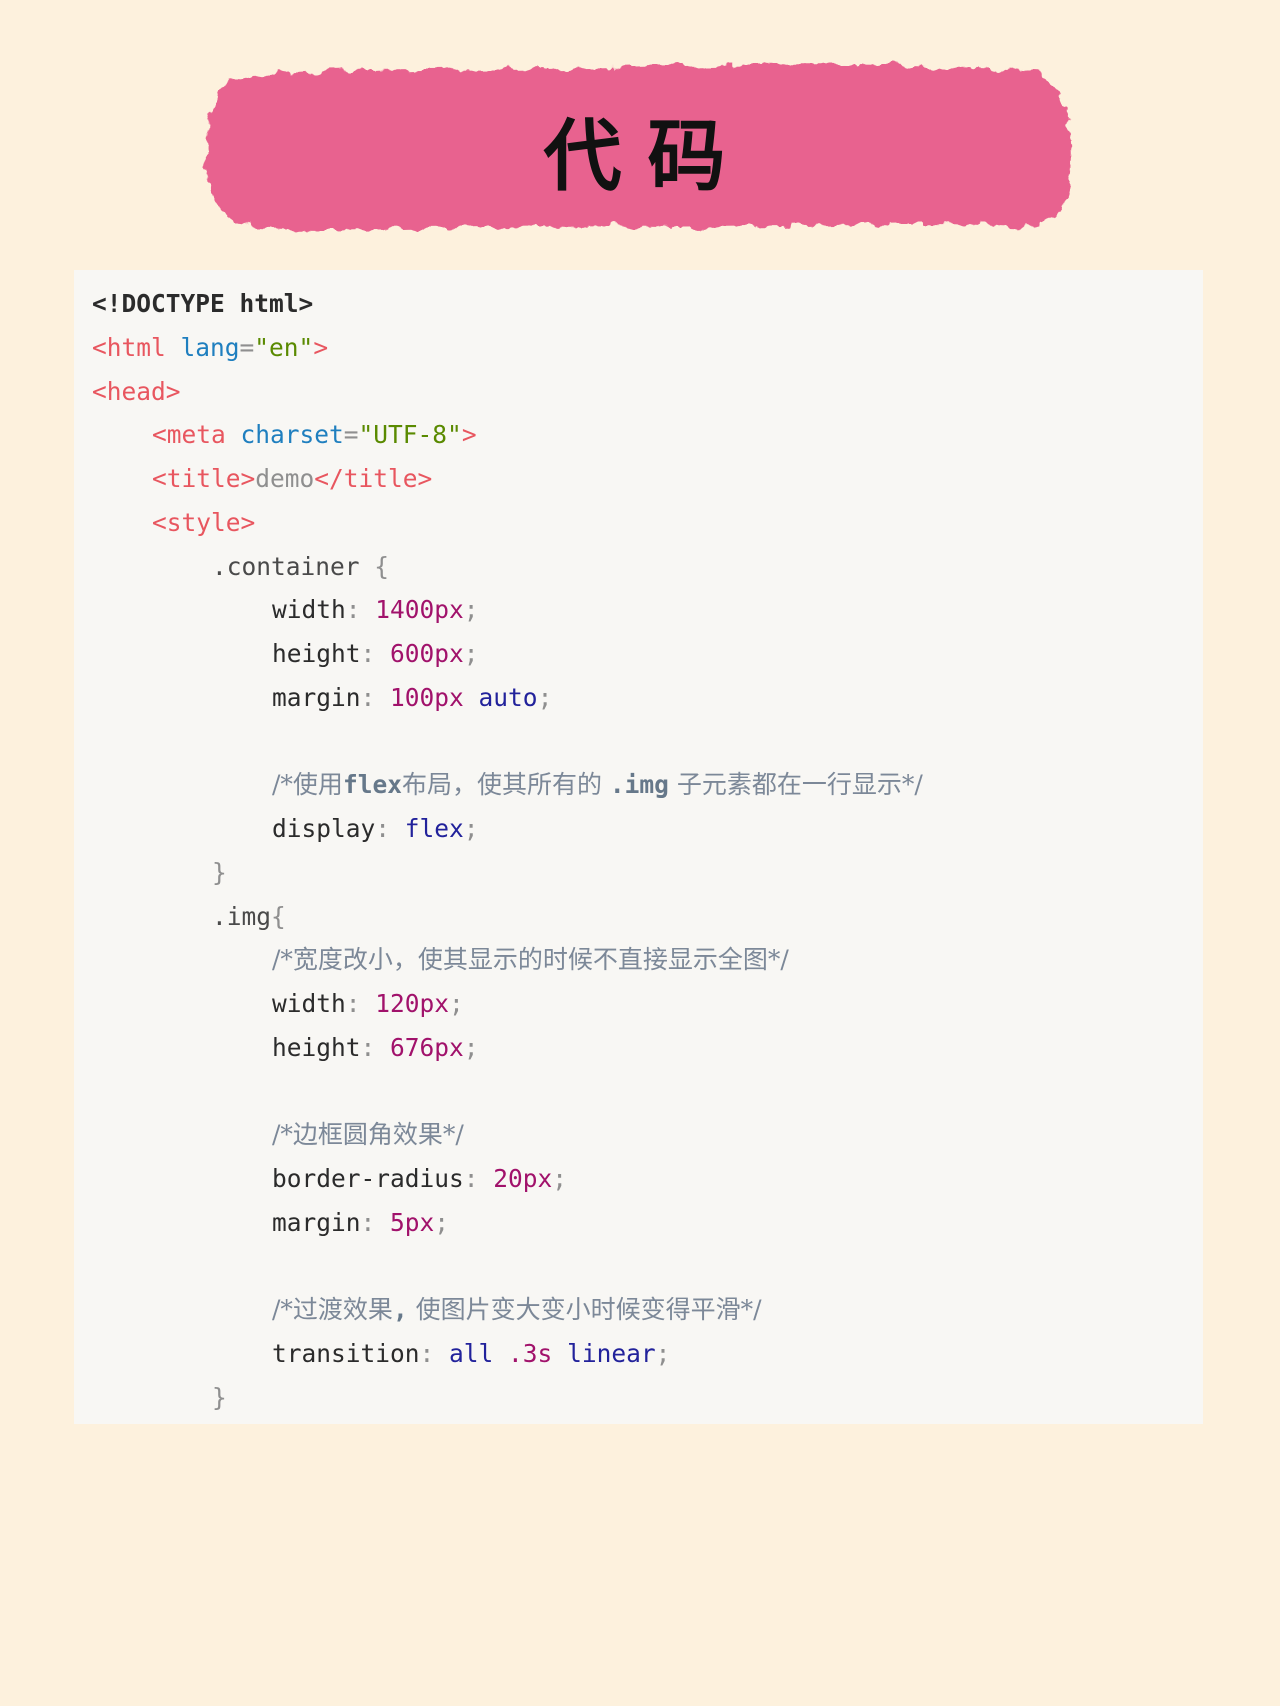  Describe the element at coordinates (604, 1353) in the screenshot. I see `keyword-token: linear` at that location.